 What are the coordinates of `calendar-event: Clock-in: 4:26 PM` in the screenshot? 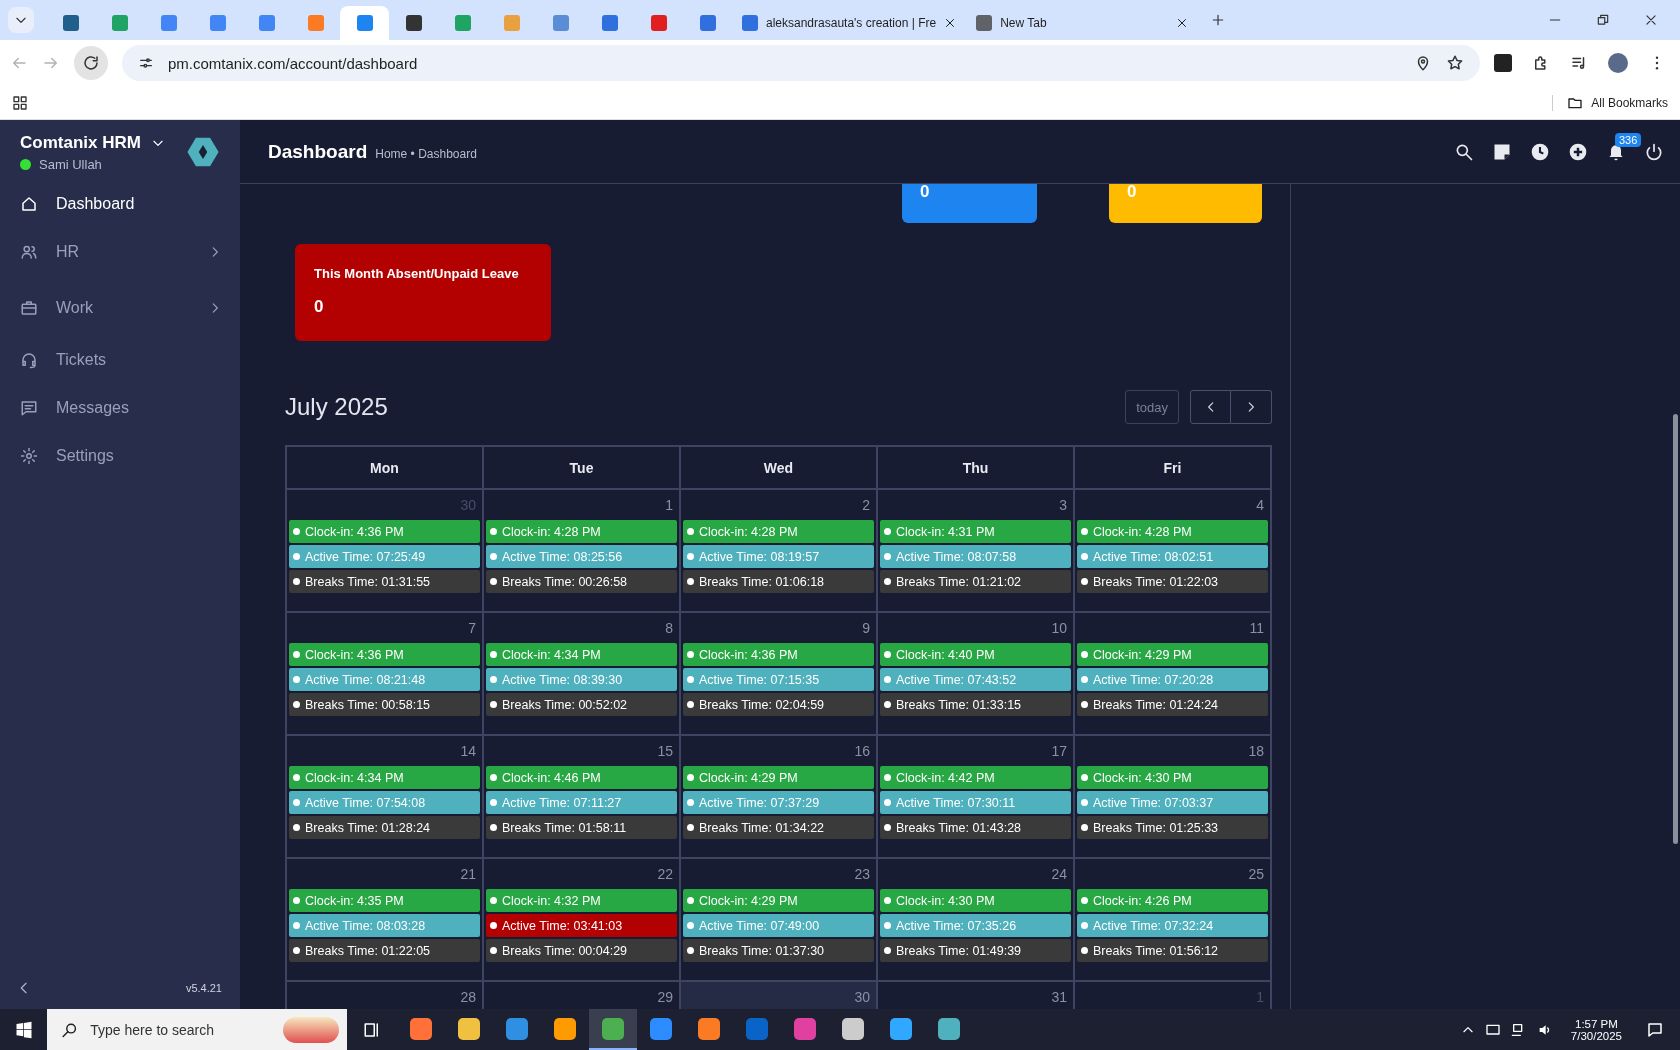 It's located at (1172, 900).